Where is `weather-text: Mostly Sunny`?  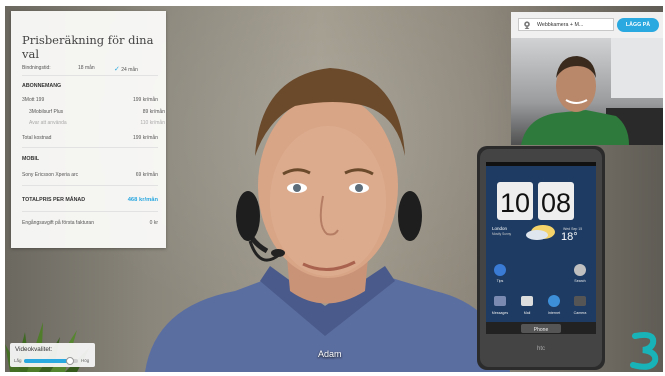
weather-text: Mostly Sunny is located at coordinates (502, 234).